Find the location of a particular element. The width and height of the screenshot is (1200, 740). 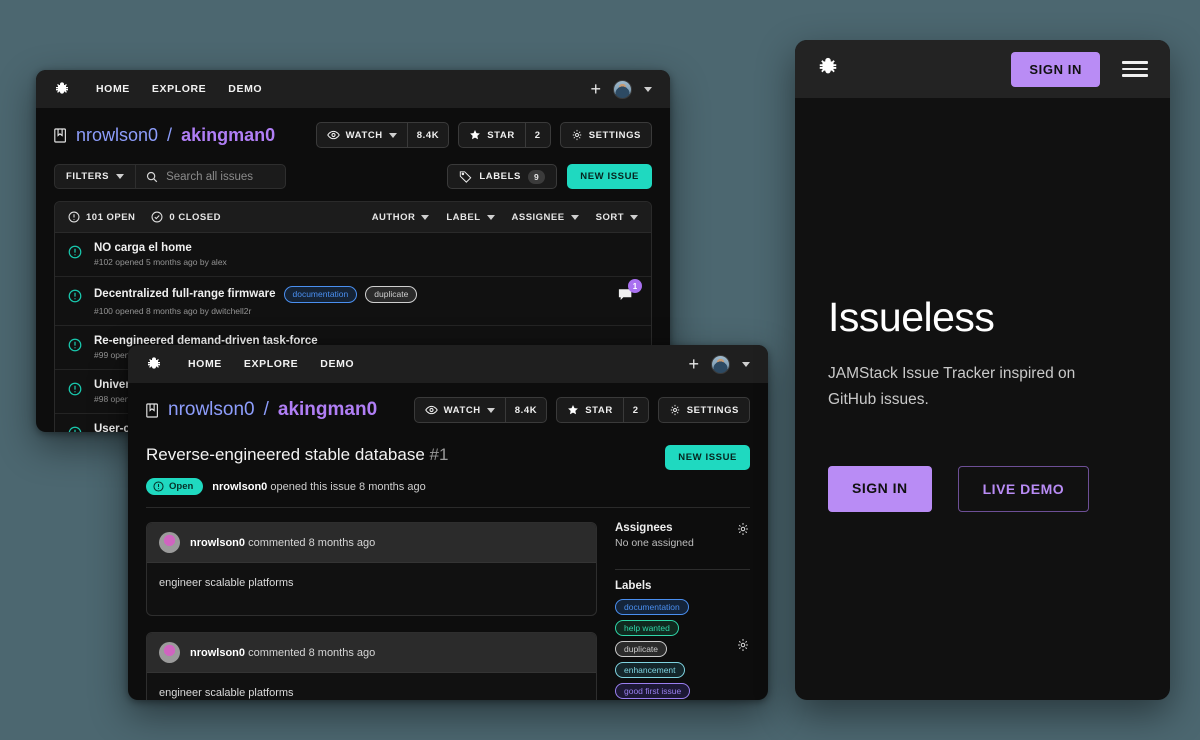

filters-button: FILTERS is located at coordinates (95, 176).